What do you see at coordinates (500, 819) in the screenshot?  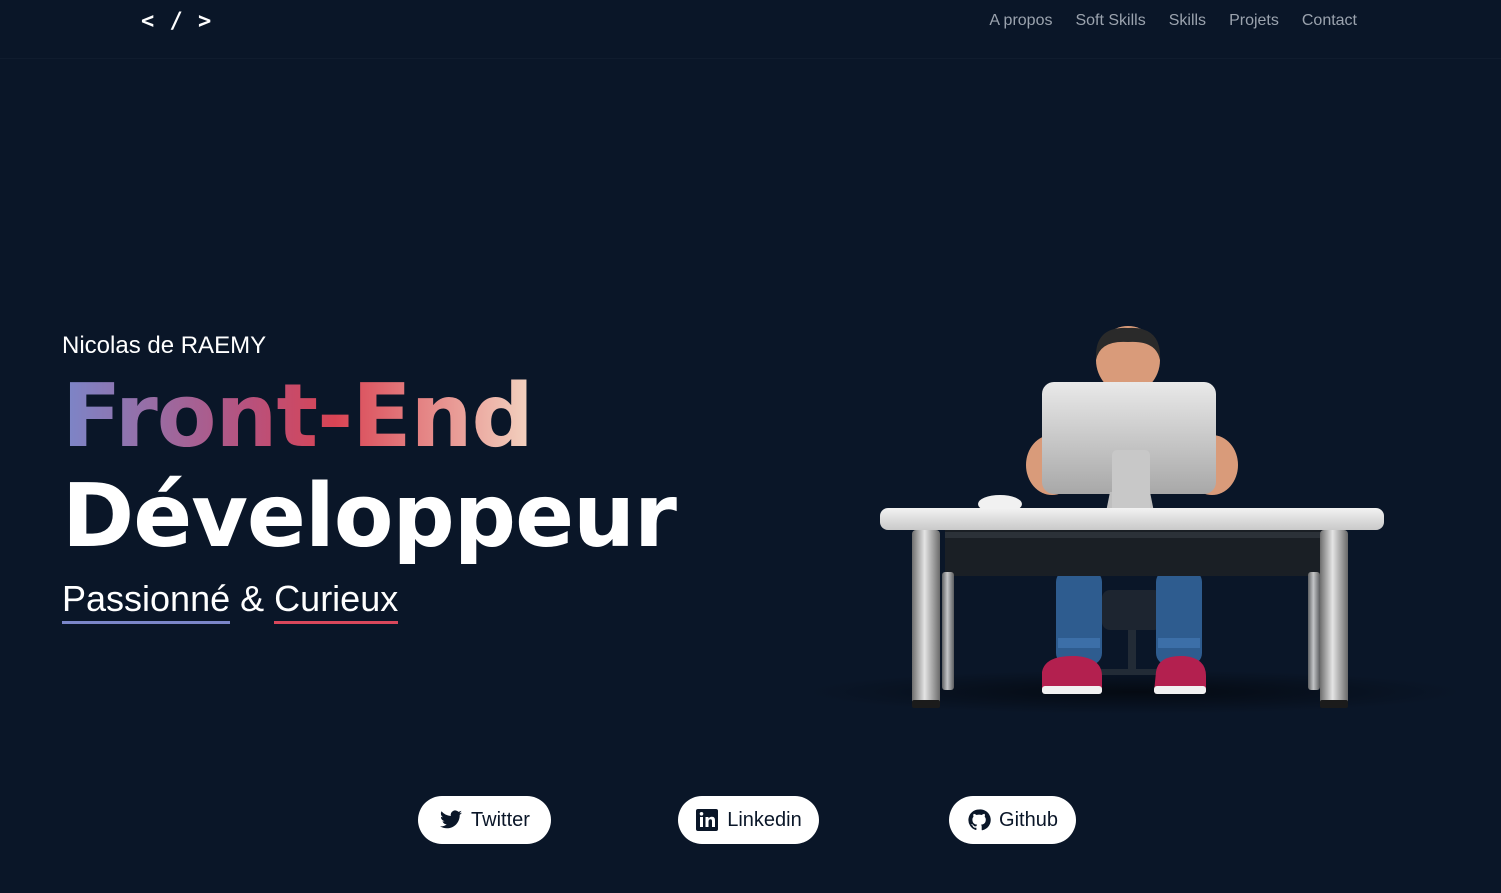 I see `twitter-label: Twitter` at bounding box center [500, 819].